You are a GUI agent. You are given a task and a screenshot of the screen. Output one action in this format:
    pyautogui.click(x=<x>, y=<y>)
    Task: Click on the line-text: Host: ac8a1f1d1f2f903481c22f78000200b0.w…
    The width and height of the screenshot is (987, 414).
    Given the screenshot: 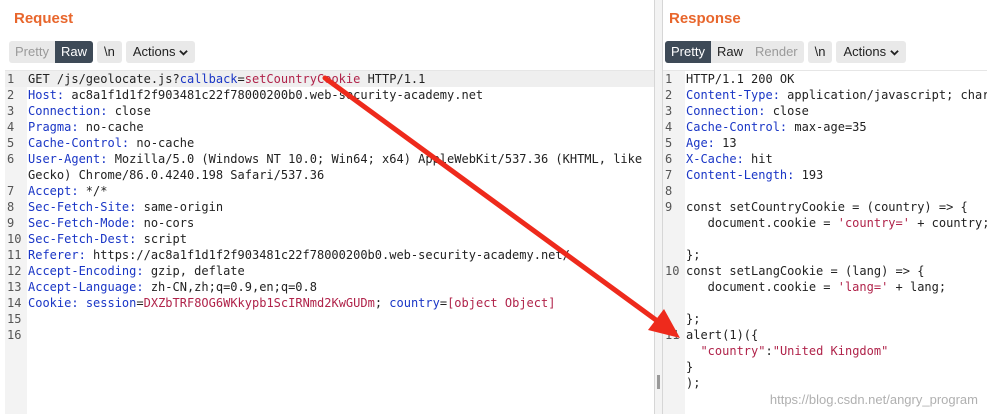 What is the action you would take?
    pyautogui.click(x=256, y=95)
    